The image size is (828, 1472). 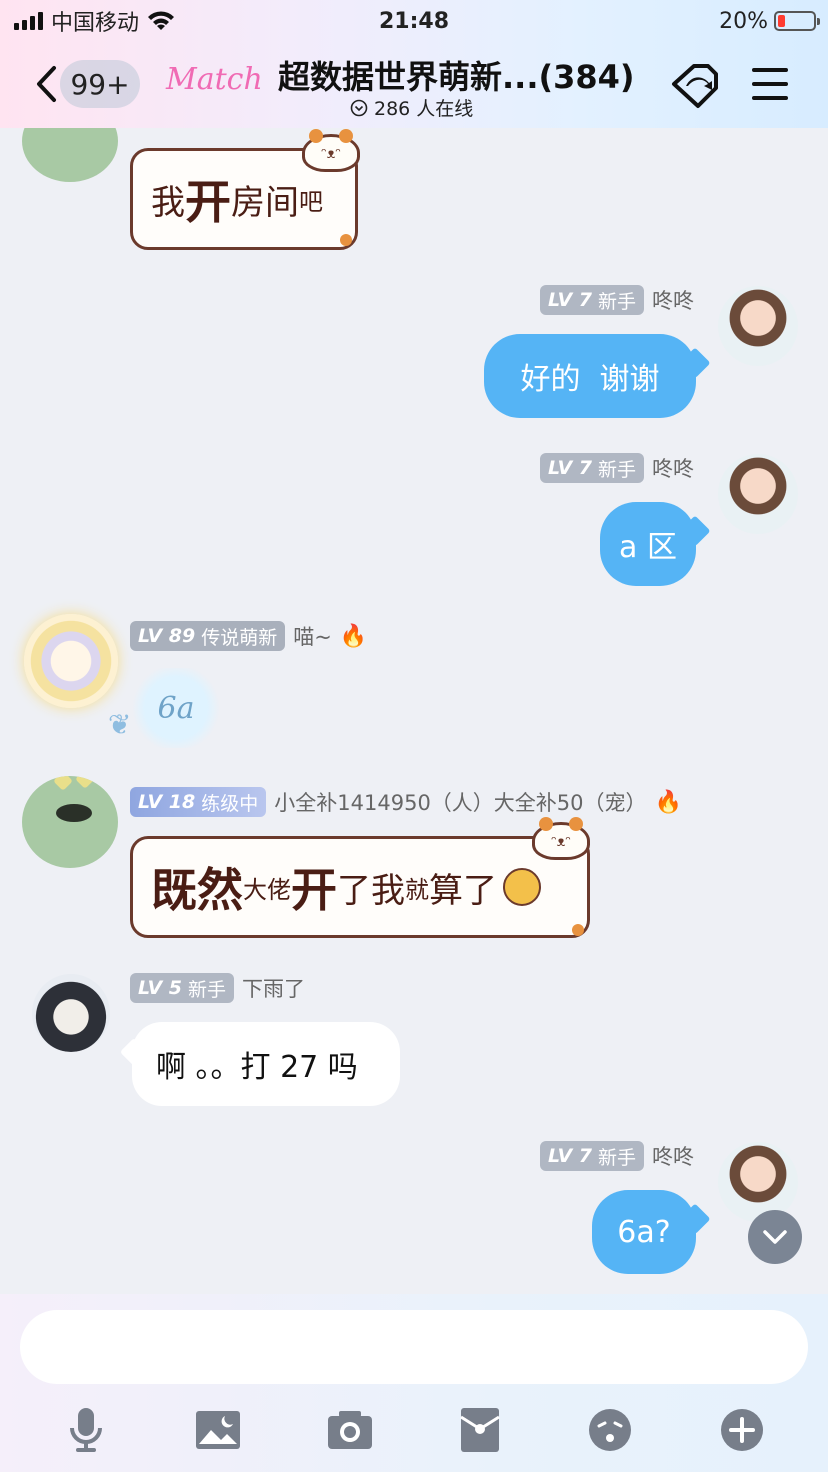 I want to click on sender-meta: LV 89 传说萌新 喵~ 🔥, so click(x=248, y=636).